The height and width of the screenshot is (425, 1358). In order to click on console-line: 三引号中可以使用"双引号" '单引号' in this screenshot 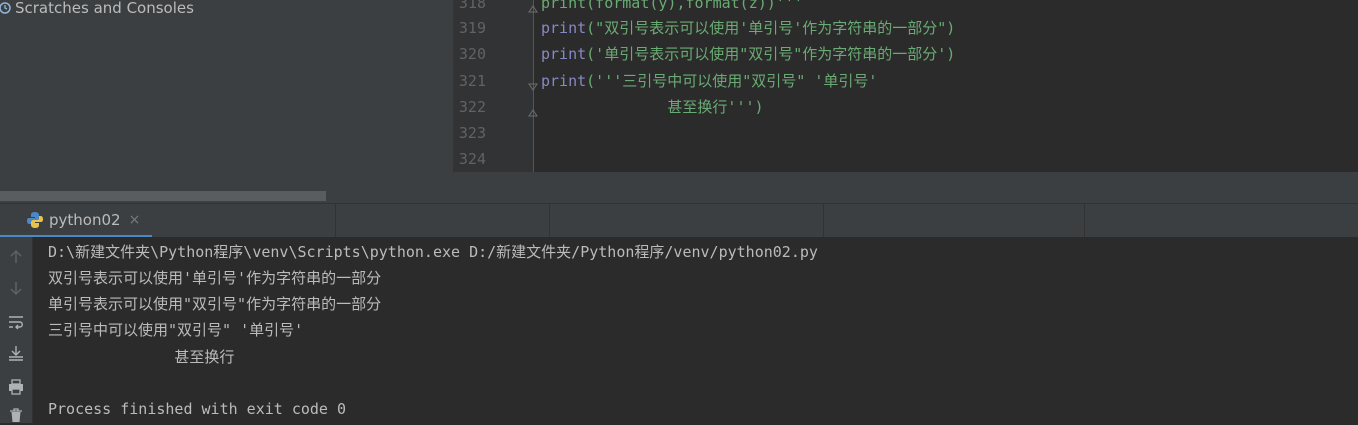, I will do `click(176, 330)`.